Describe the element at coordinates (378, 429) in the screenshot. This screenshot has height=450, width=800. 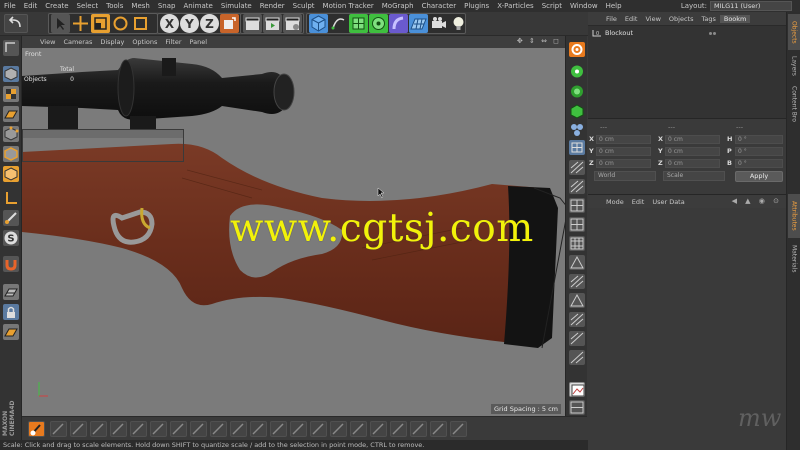
I see `bottom-tool-17-button` at that location.